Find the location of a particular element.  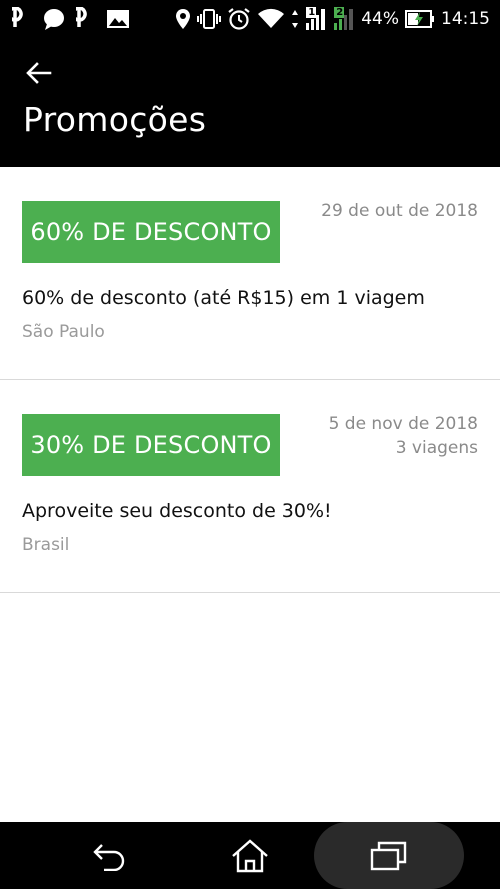

recents-icon is located at coordinates (389, 856).